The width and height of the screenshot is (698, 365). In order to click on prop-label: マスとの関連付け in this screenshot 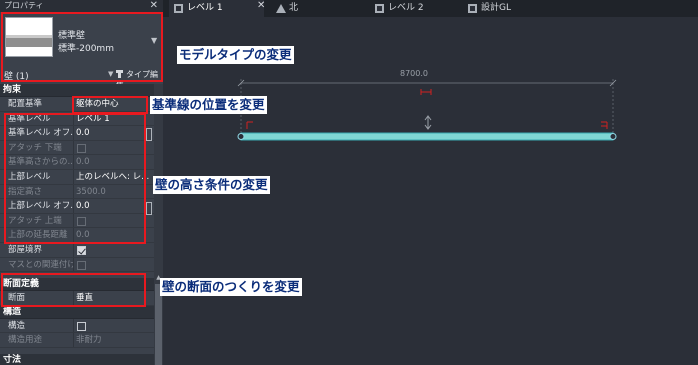, I will do `click(41, 264)`.